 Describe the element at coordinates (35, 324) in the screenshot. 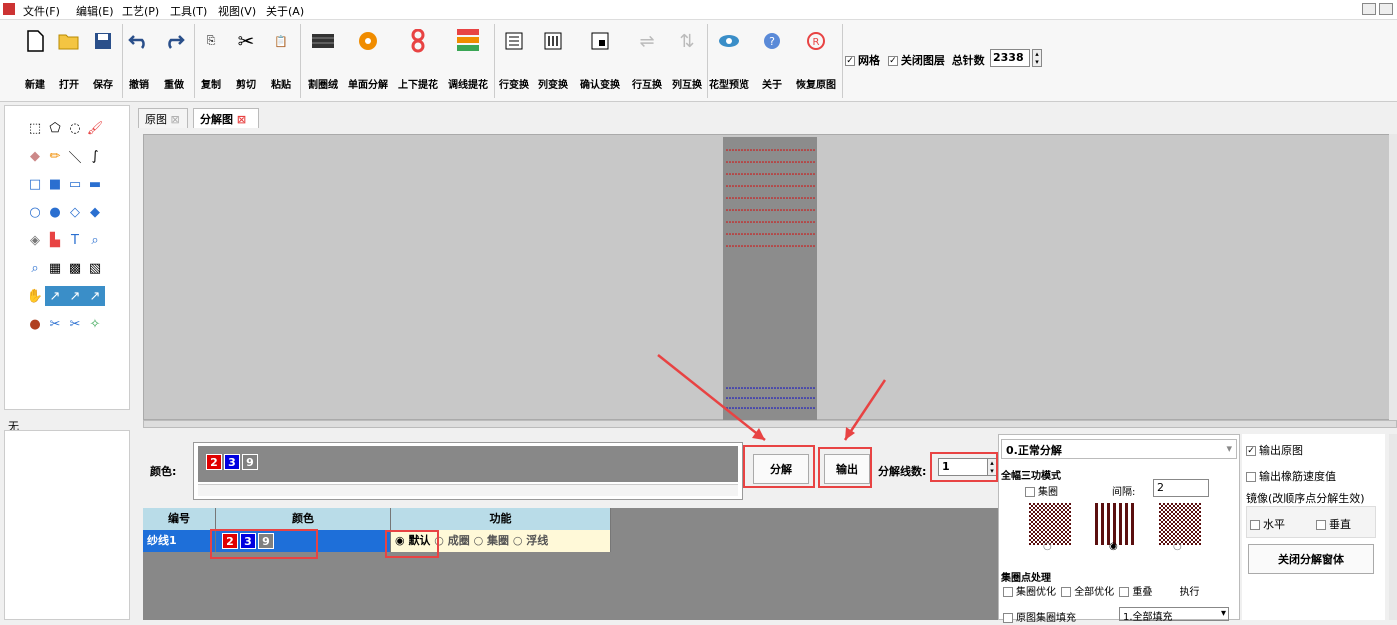

I see `ball-icon: ●` at that location.